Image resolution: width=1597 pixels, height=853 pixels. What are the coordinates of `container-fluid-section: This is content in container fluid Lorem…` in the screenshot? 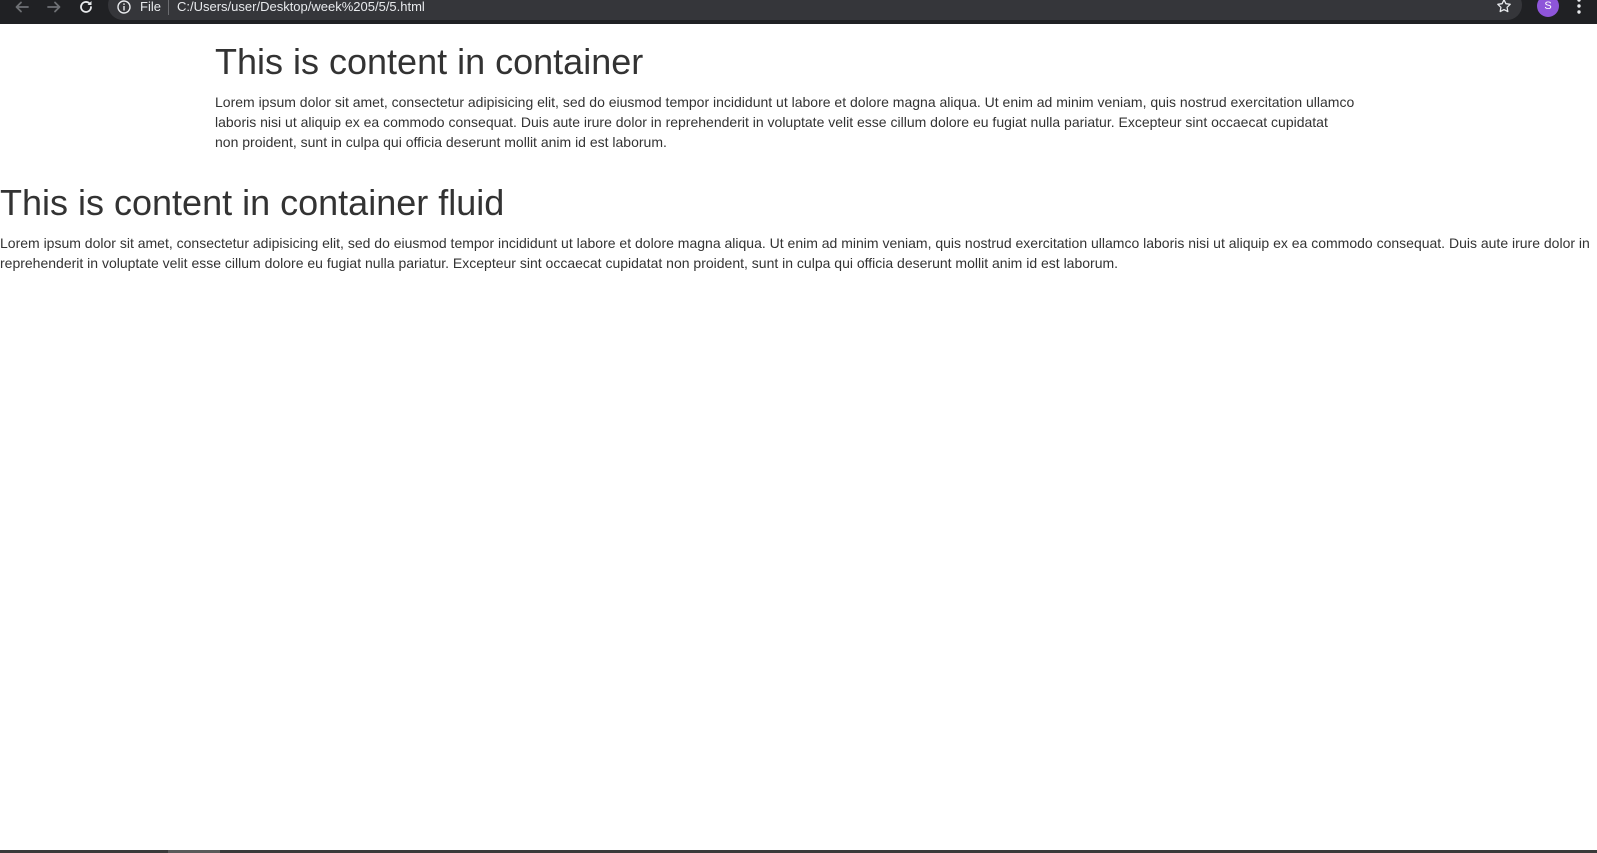 It's located at (798, 228).